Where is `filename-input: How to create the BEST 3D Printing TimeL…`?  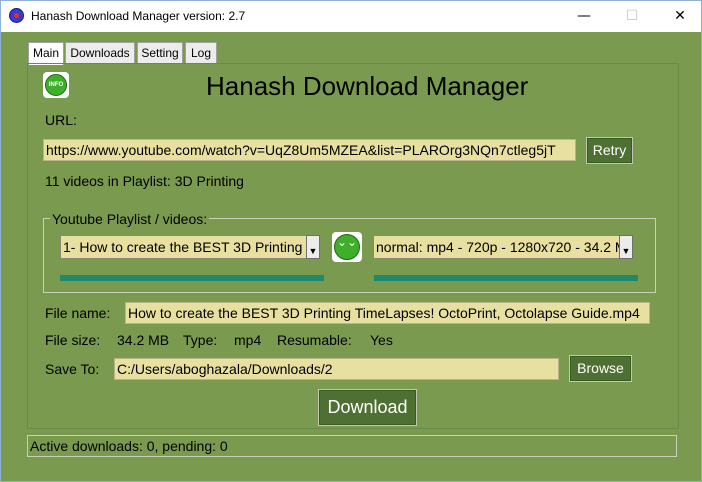
filename-input: How to create the BEST 3D Printing TimeL… is located at coordinates (387, 313).